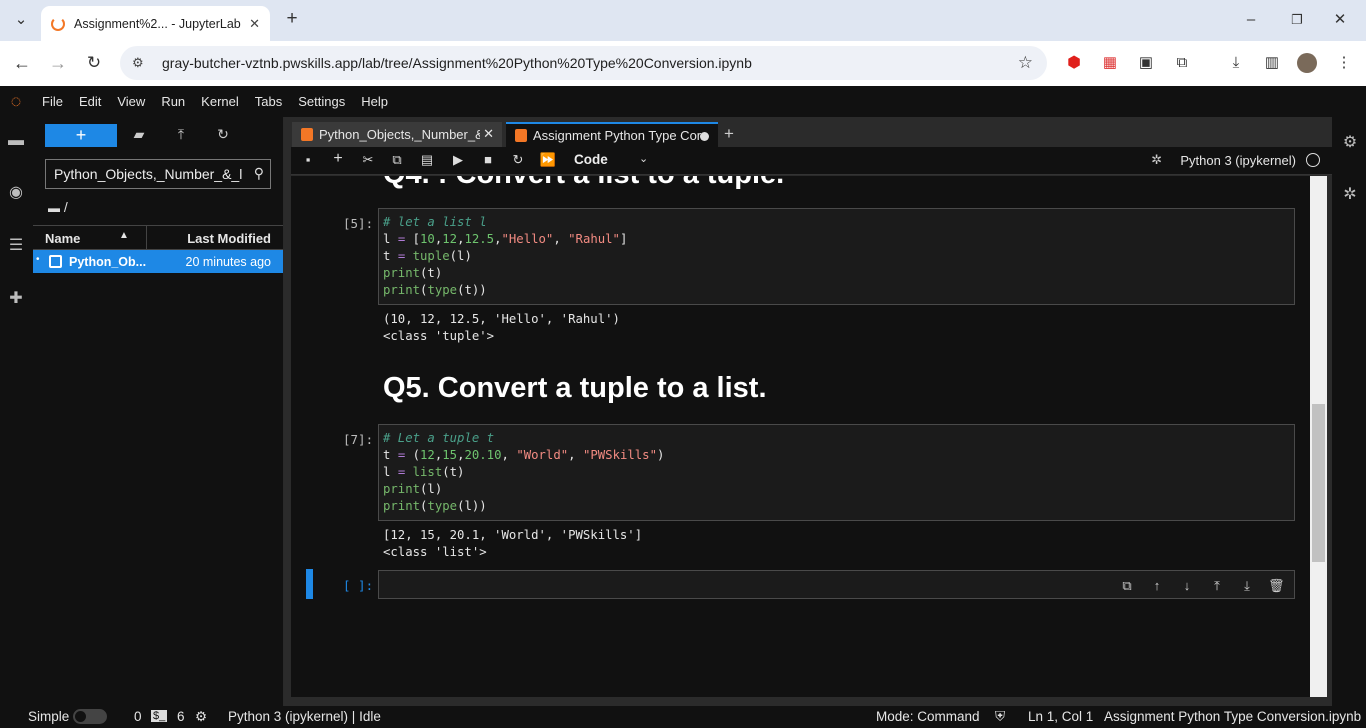  I want to click on file-filter-value: Python_Objects,_Number_&_l, so click(148, 174).